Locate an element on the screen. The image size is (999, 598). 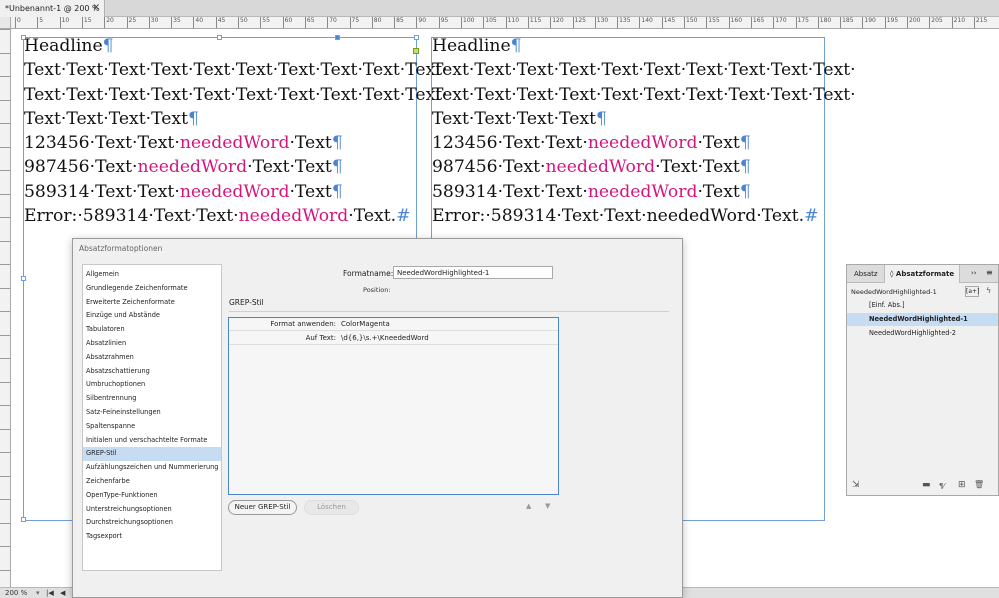
category-item: Erweiterte Zeichenformate is located at coordinates (152, 303).